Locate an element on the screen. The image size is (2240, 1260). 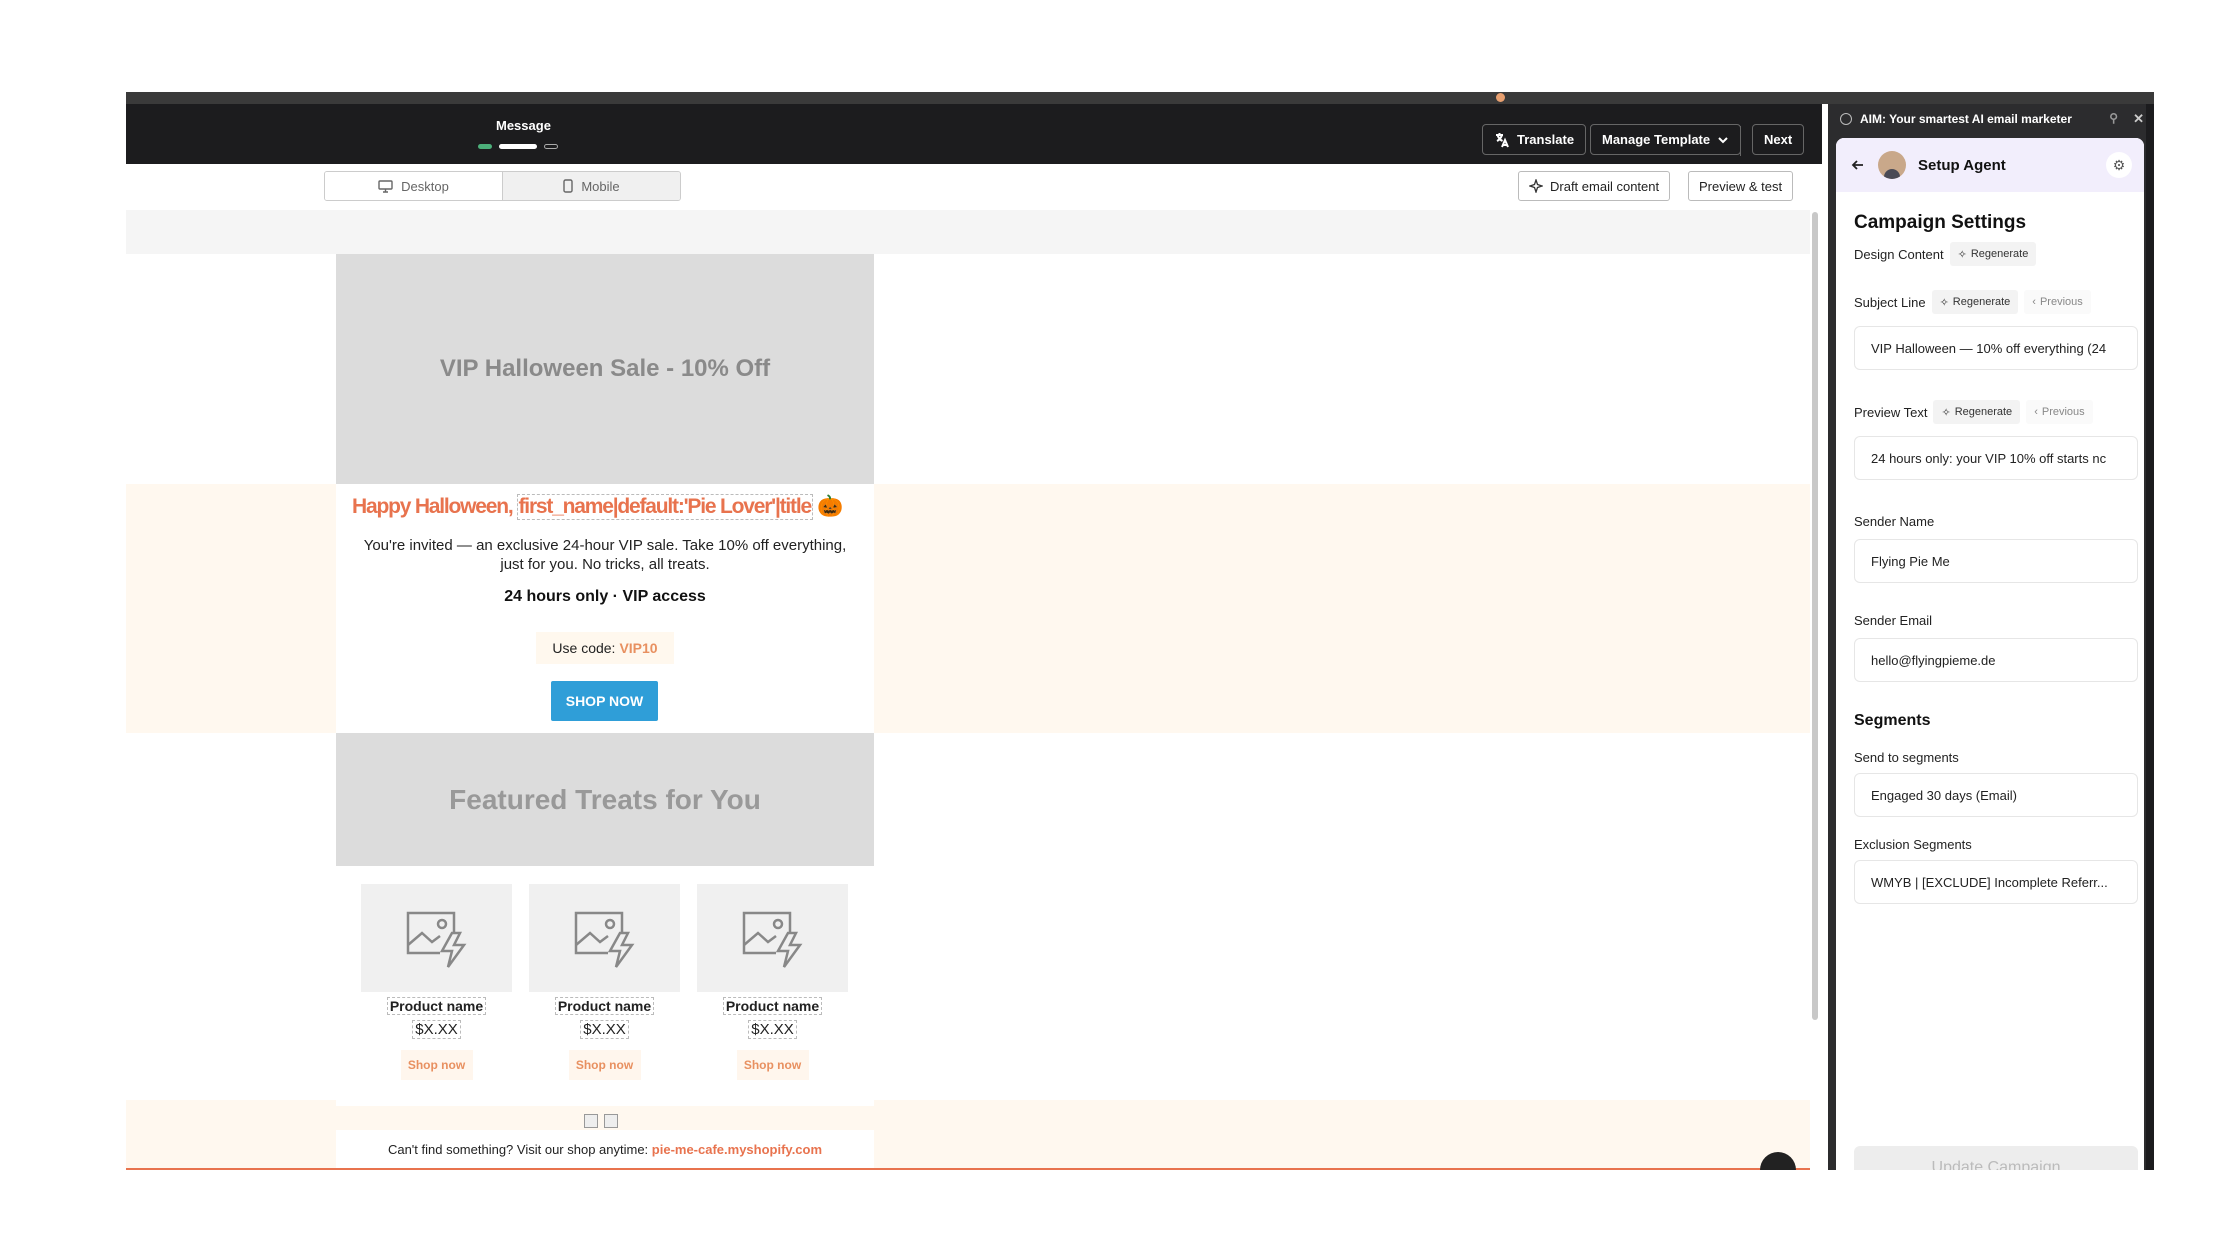
tab-title: Message is located at coordinates (523, 125).